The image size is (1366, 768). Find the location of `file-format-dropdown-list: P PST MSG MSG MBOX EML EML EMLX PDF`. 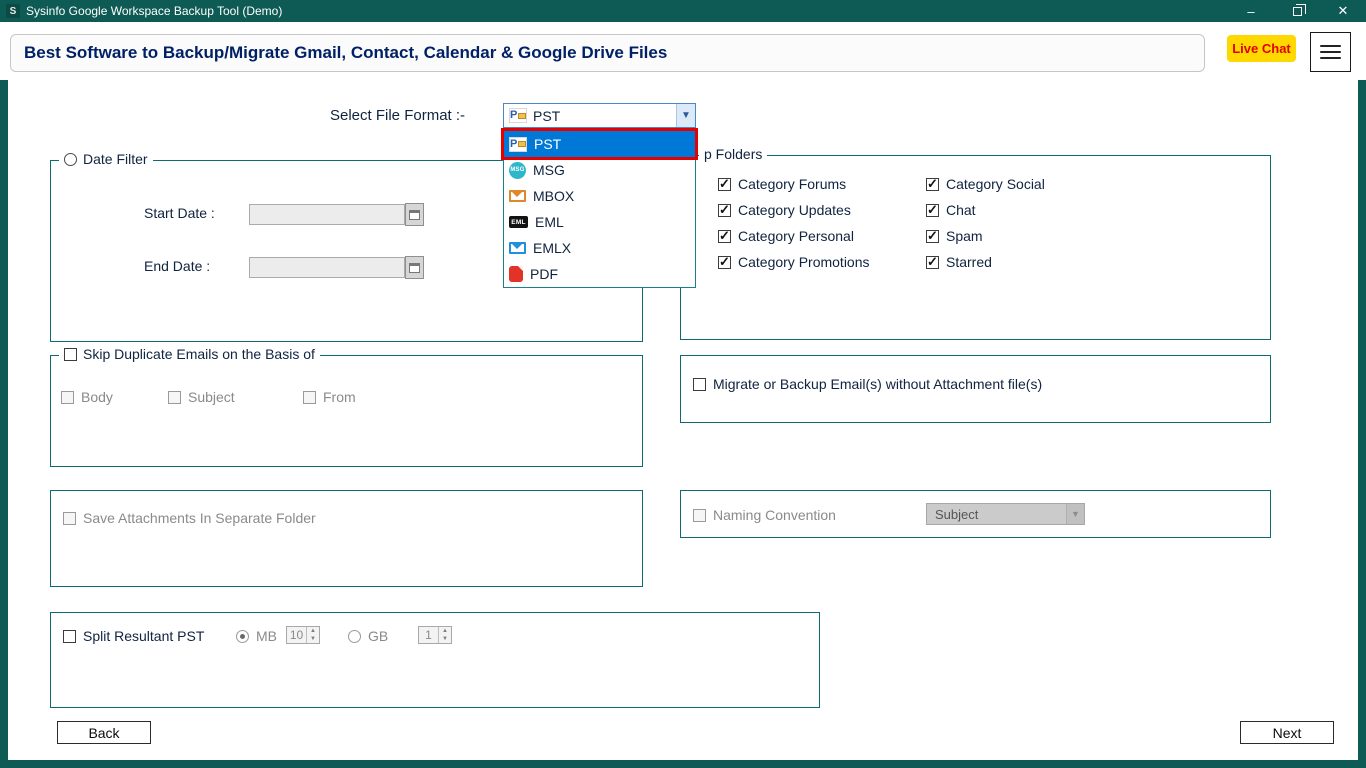

file-format-dropdown-list: P PST MSG MSG MBOX EML EML EMLX PDF is located at coordinates (599, 208).